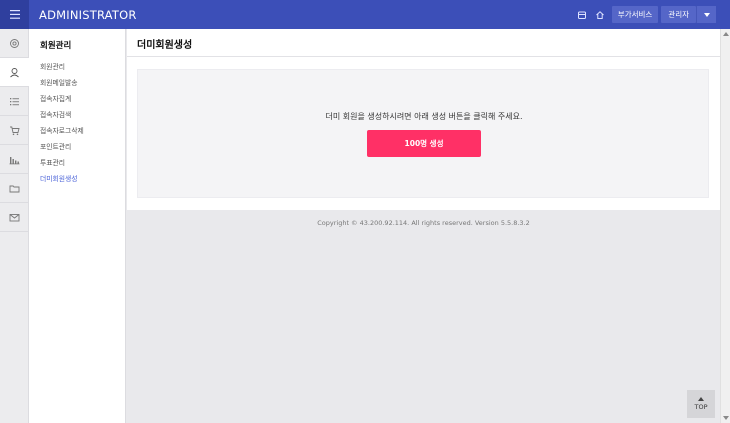  I want to click on page-title: 더미회원생성, so click(165, 45).